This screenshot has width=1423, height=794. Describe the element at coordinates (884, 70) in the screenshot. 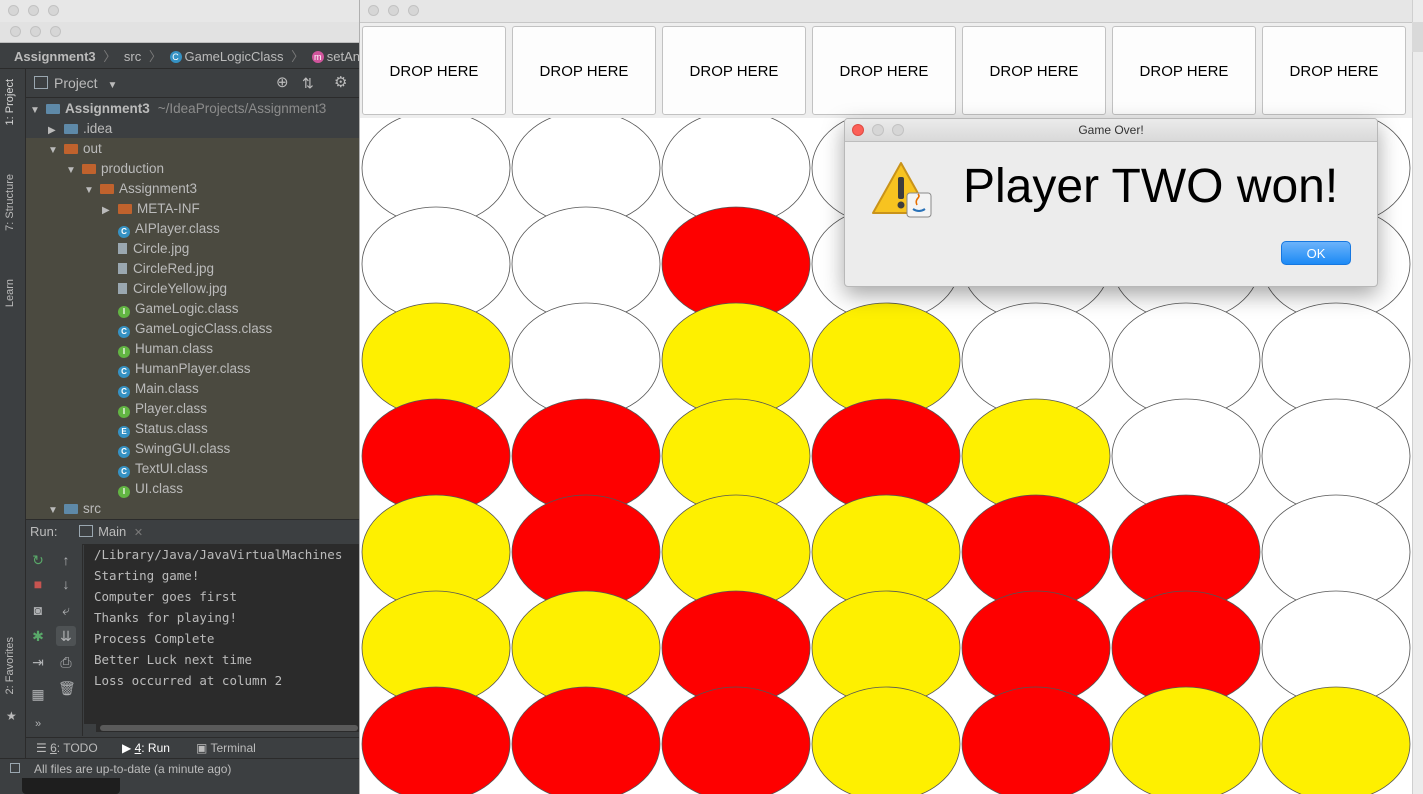

I see `drop-button-column-4: DROP HERE` at that location.